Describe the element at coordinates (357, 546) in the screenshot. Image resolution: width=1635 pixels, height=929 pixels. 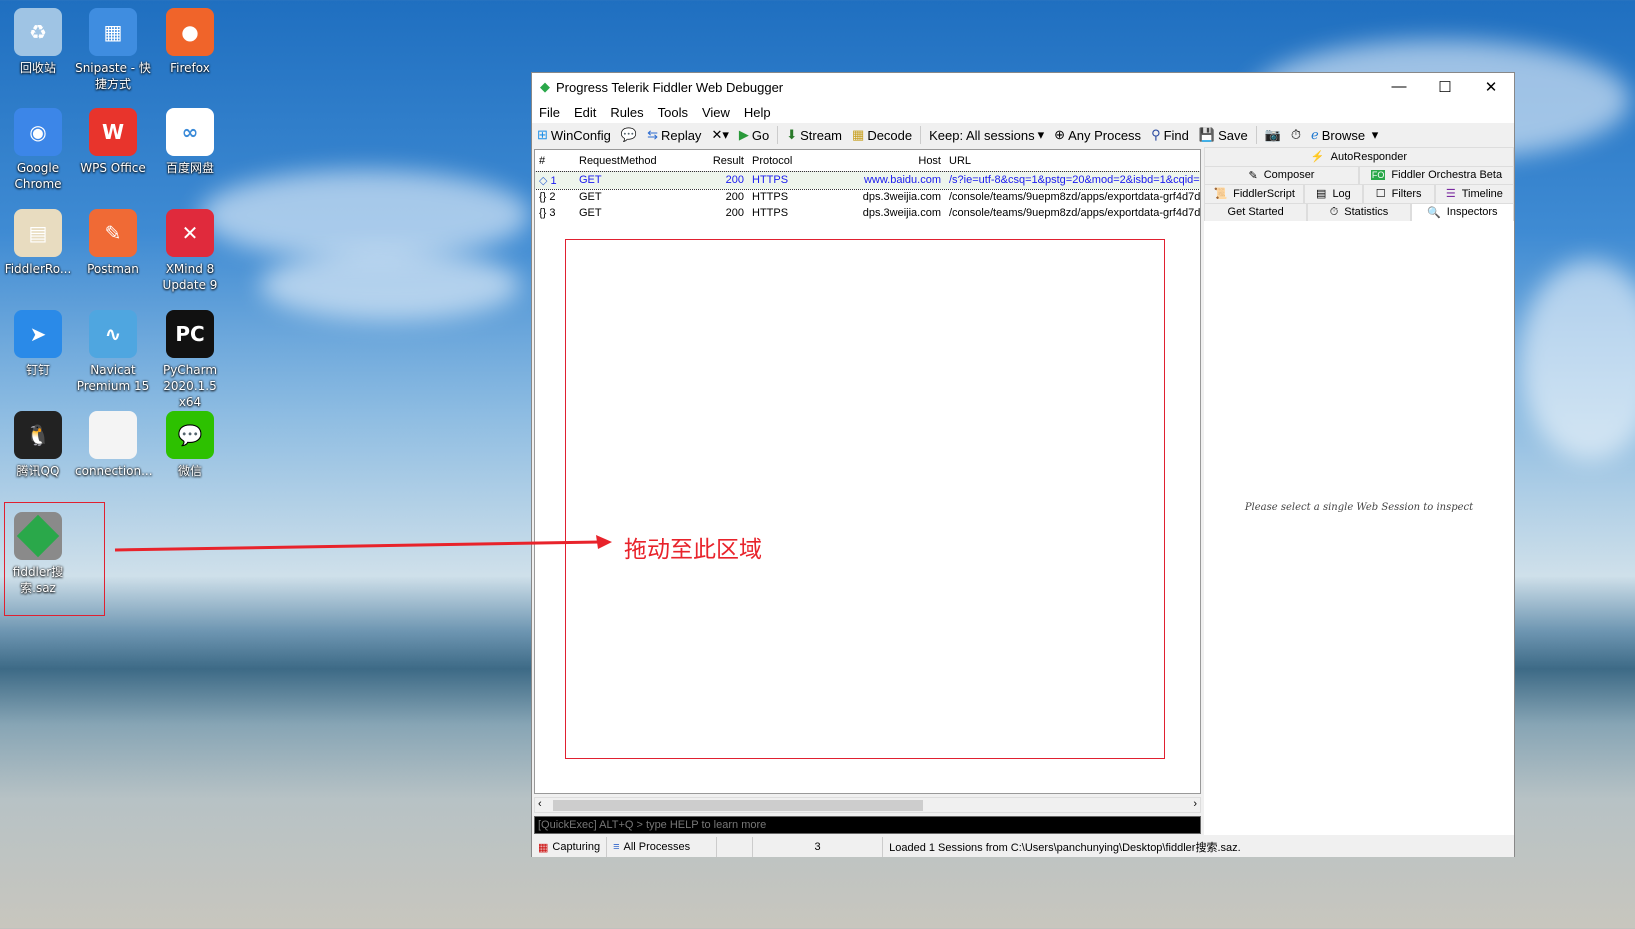
I see `arrow-line` at that location.